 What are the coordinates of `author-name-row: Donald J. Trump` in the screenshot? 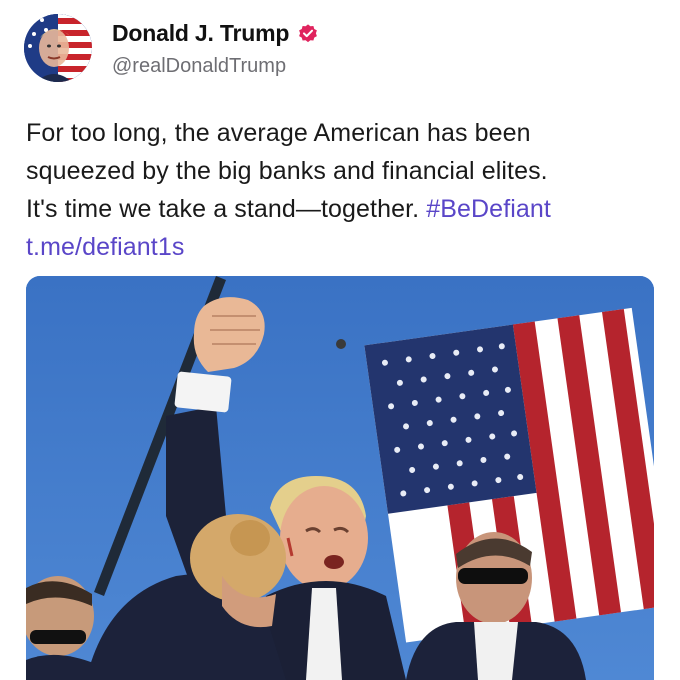 It's located at (215, 33).